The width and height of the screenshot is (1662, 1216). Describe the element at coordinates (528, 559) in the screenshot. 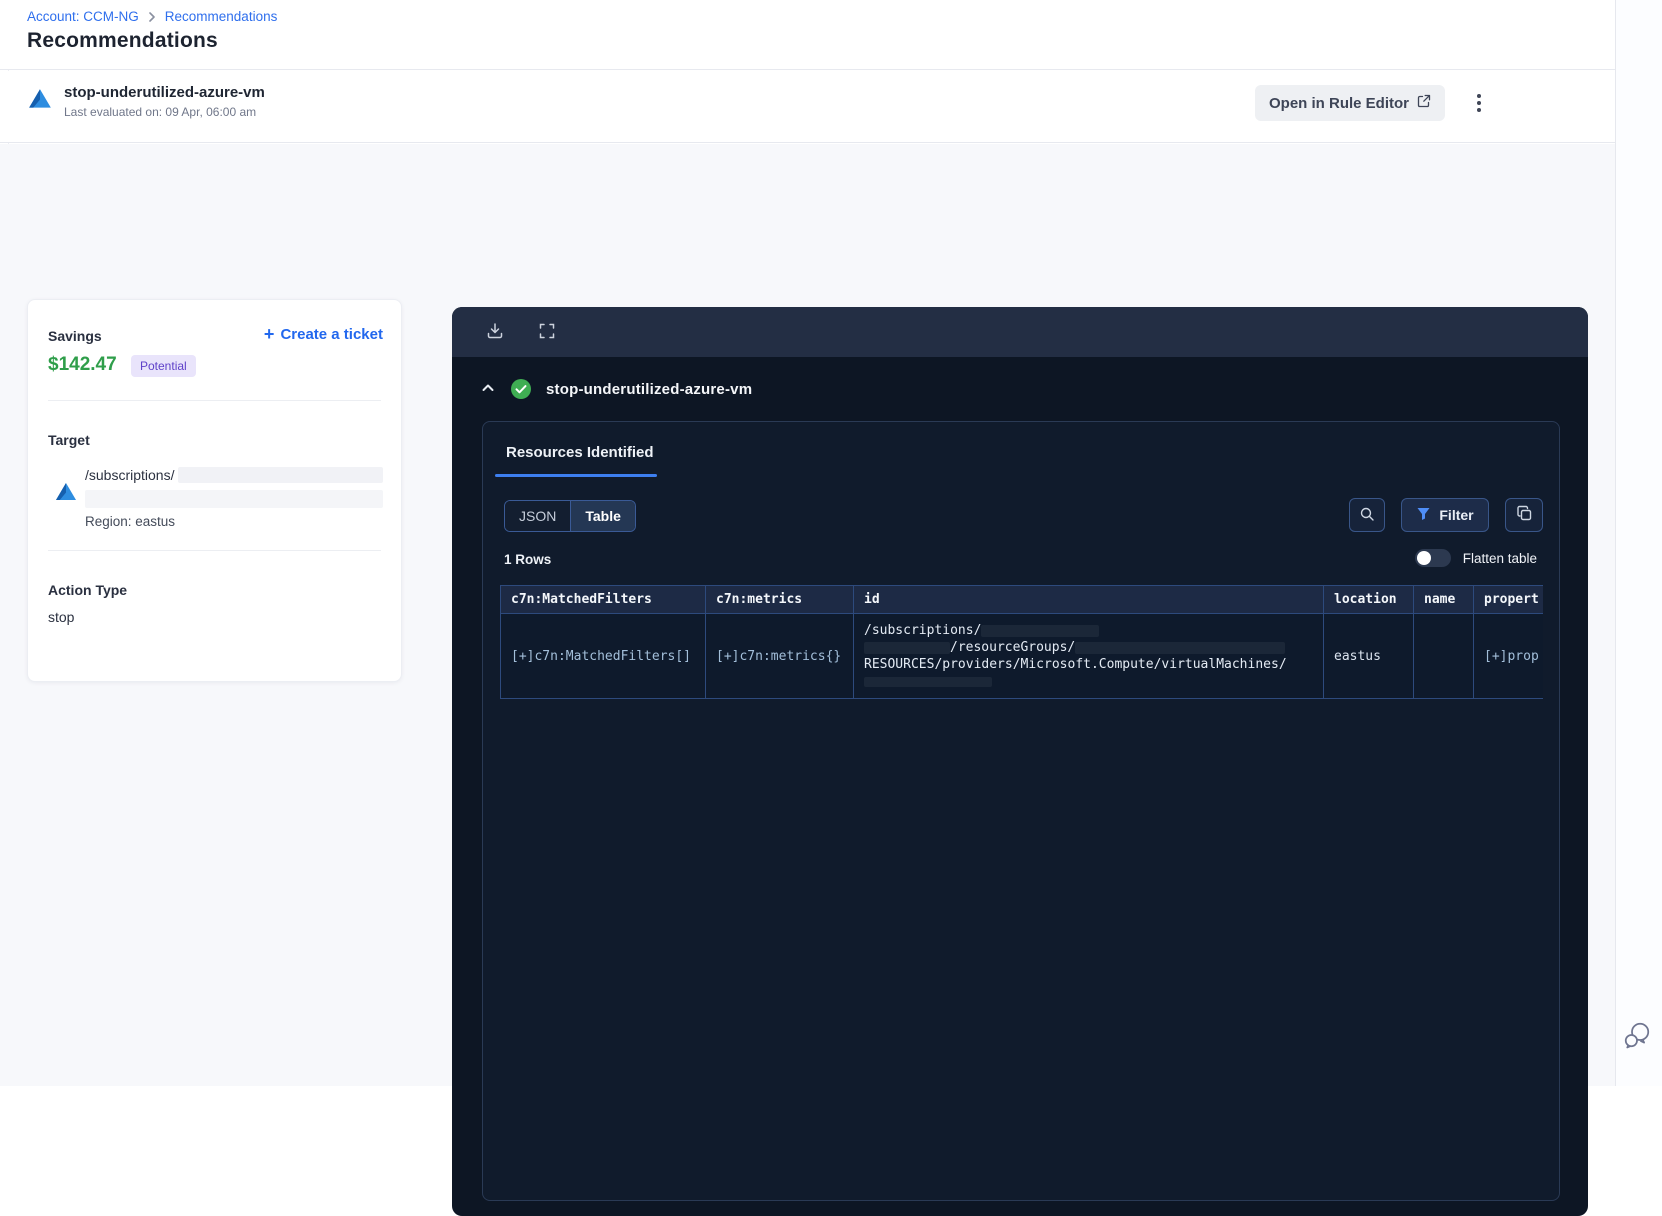

I see `rows-count: 1 Rows` at that location.